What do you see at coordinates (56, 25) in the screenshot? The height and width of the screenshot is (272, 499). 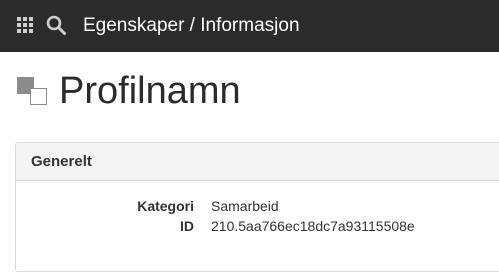 I see `search-icon` at bounding box center [56, 25].